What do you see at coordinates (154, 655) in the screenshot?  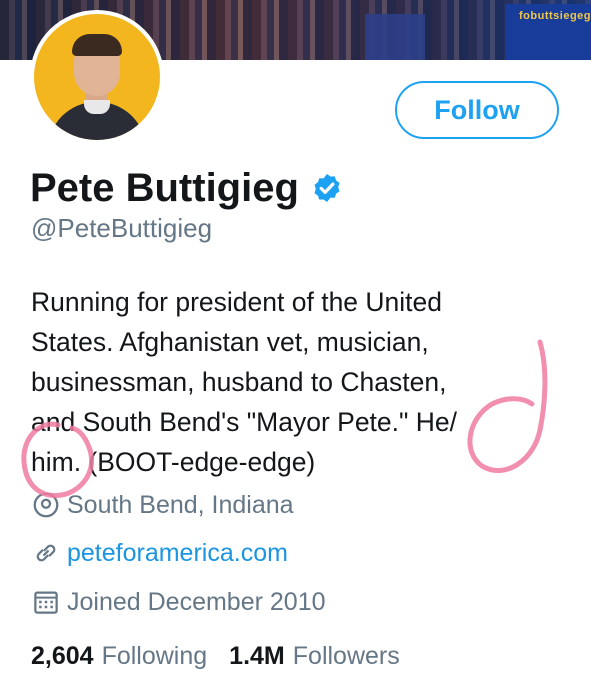 I see `following-label: Following` at bounding box center [154, 655].